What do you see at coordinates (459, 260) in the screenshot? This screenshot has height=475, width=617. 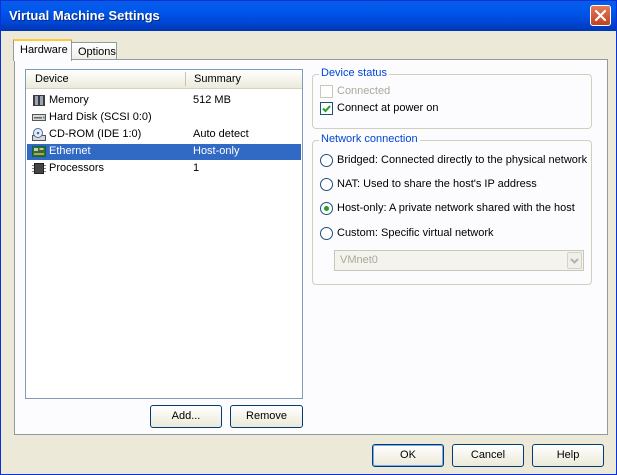 I see `custom-network-select: VMnet0` at bounding box center [459, 260].